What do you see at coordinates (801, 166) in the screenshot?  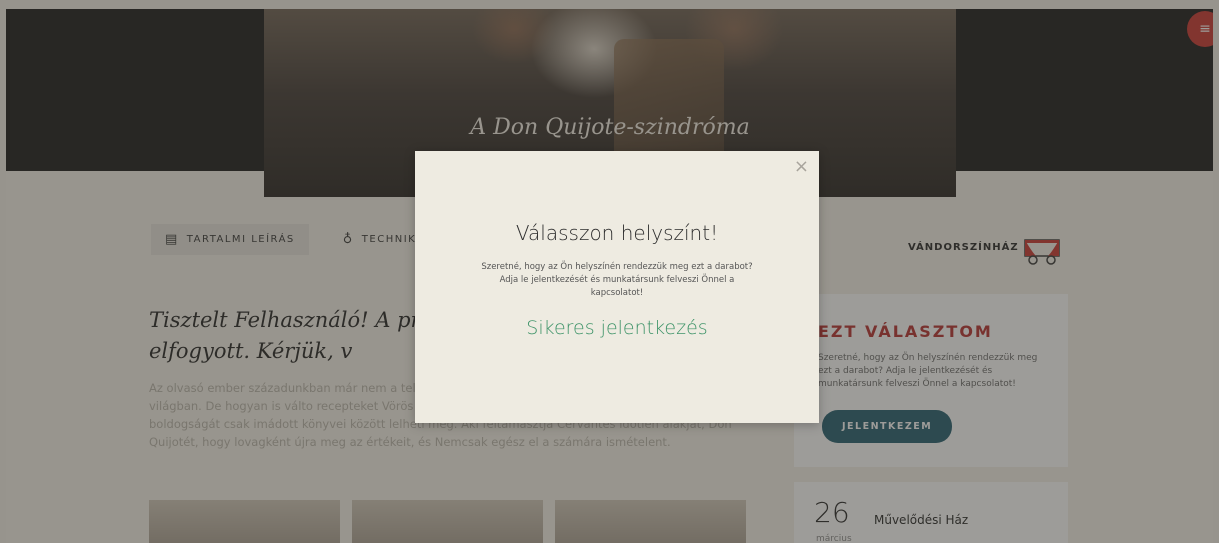 I see `close-icon: ×` at bounding box center [801, 166].